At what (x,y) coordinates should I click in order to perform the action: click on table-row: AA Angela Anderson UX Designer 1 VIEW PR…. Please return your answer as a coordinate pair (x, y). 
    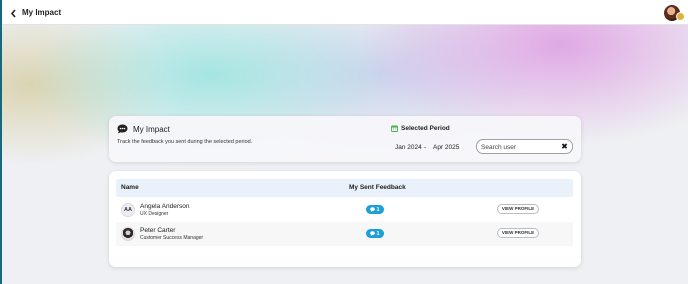
    Looking at the image, I should click on (344, 210).